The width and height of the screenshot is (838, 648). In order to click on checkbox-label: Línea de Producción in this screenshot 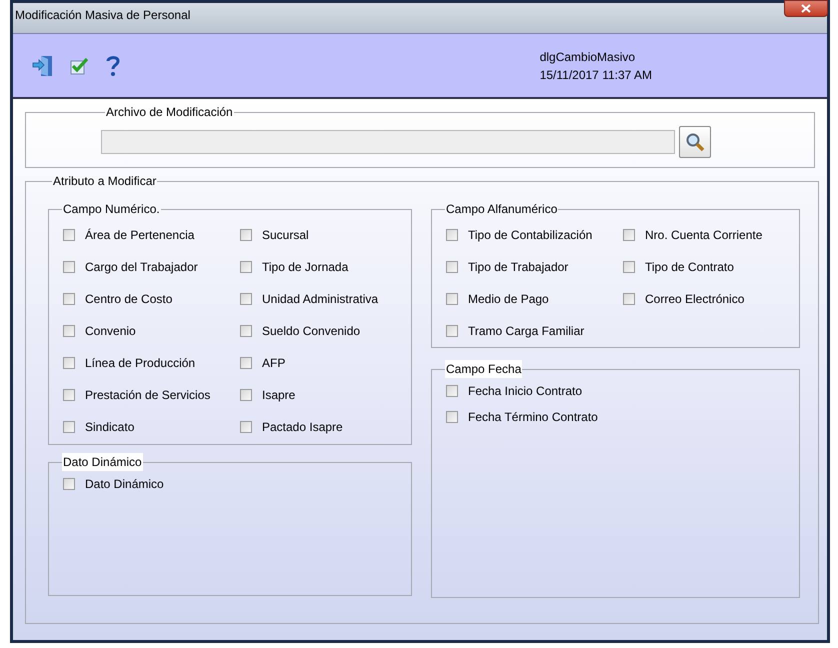, I will do `click(140, 363)`.